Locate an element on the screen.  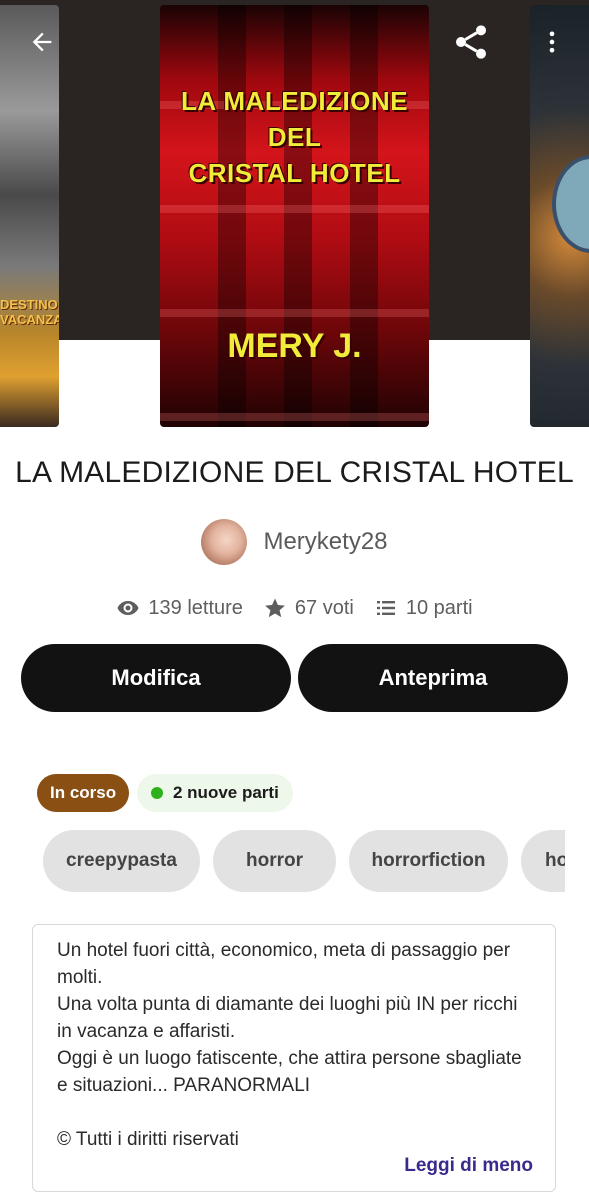
new-parts-badge: 2 nuove parti is located at coordinates (215, 793).